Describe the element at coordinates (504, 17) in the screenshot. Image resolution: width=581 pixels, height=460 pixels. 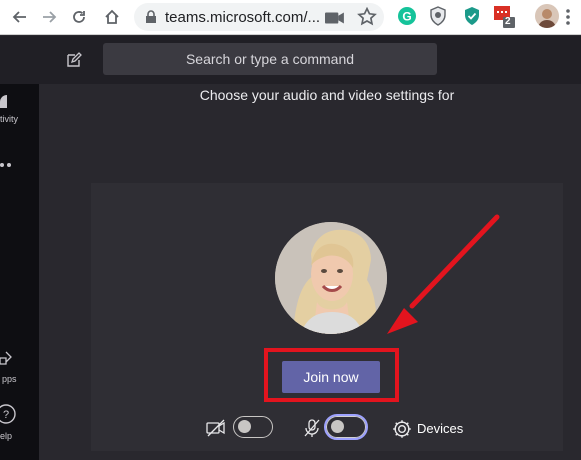
I see `extension-icon: 2` at that location.